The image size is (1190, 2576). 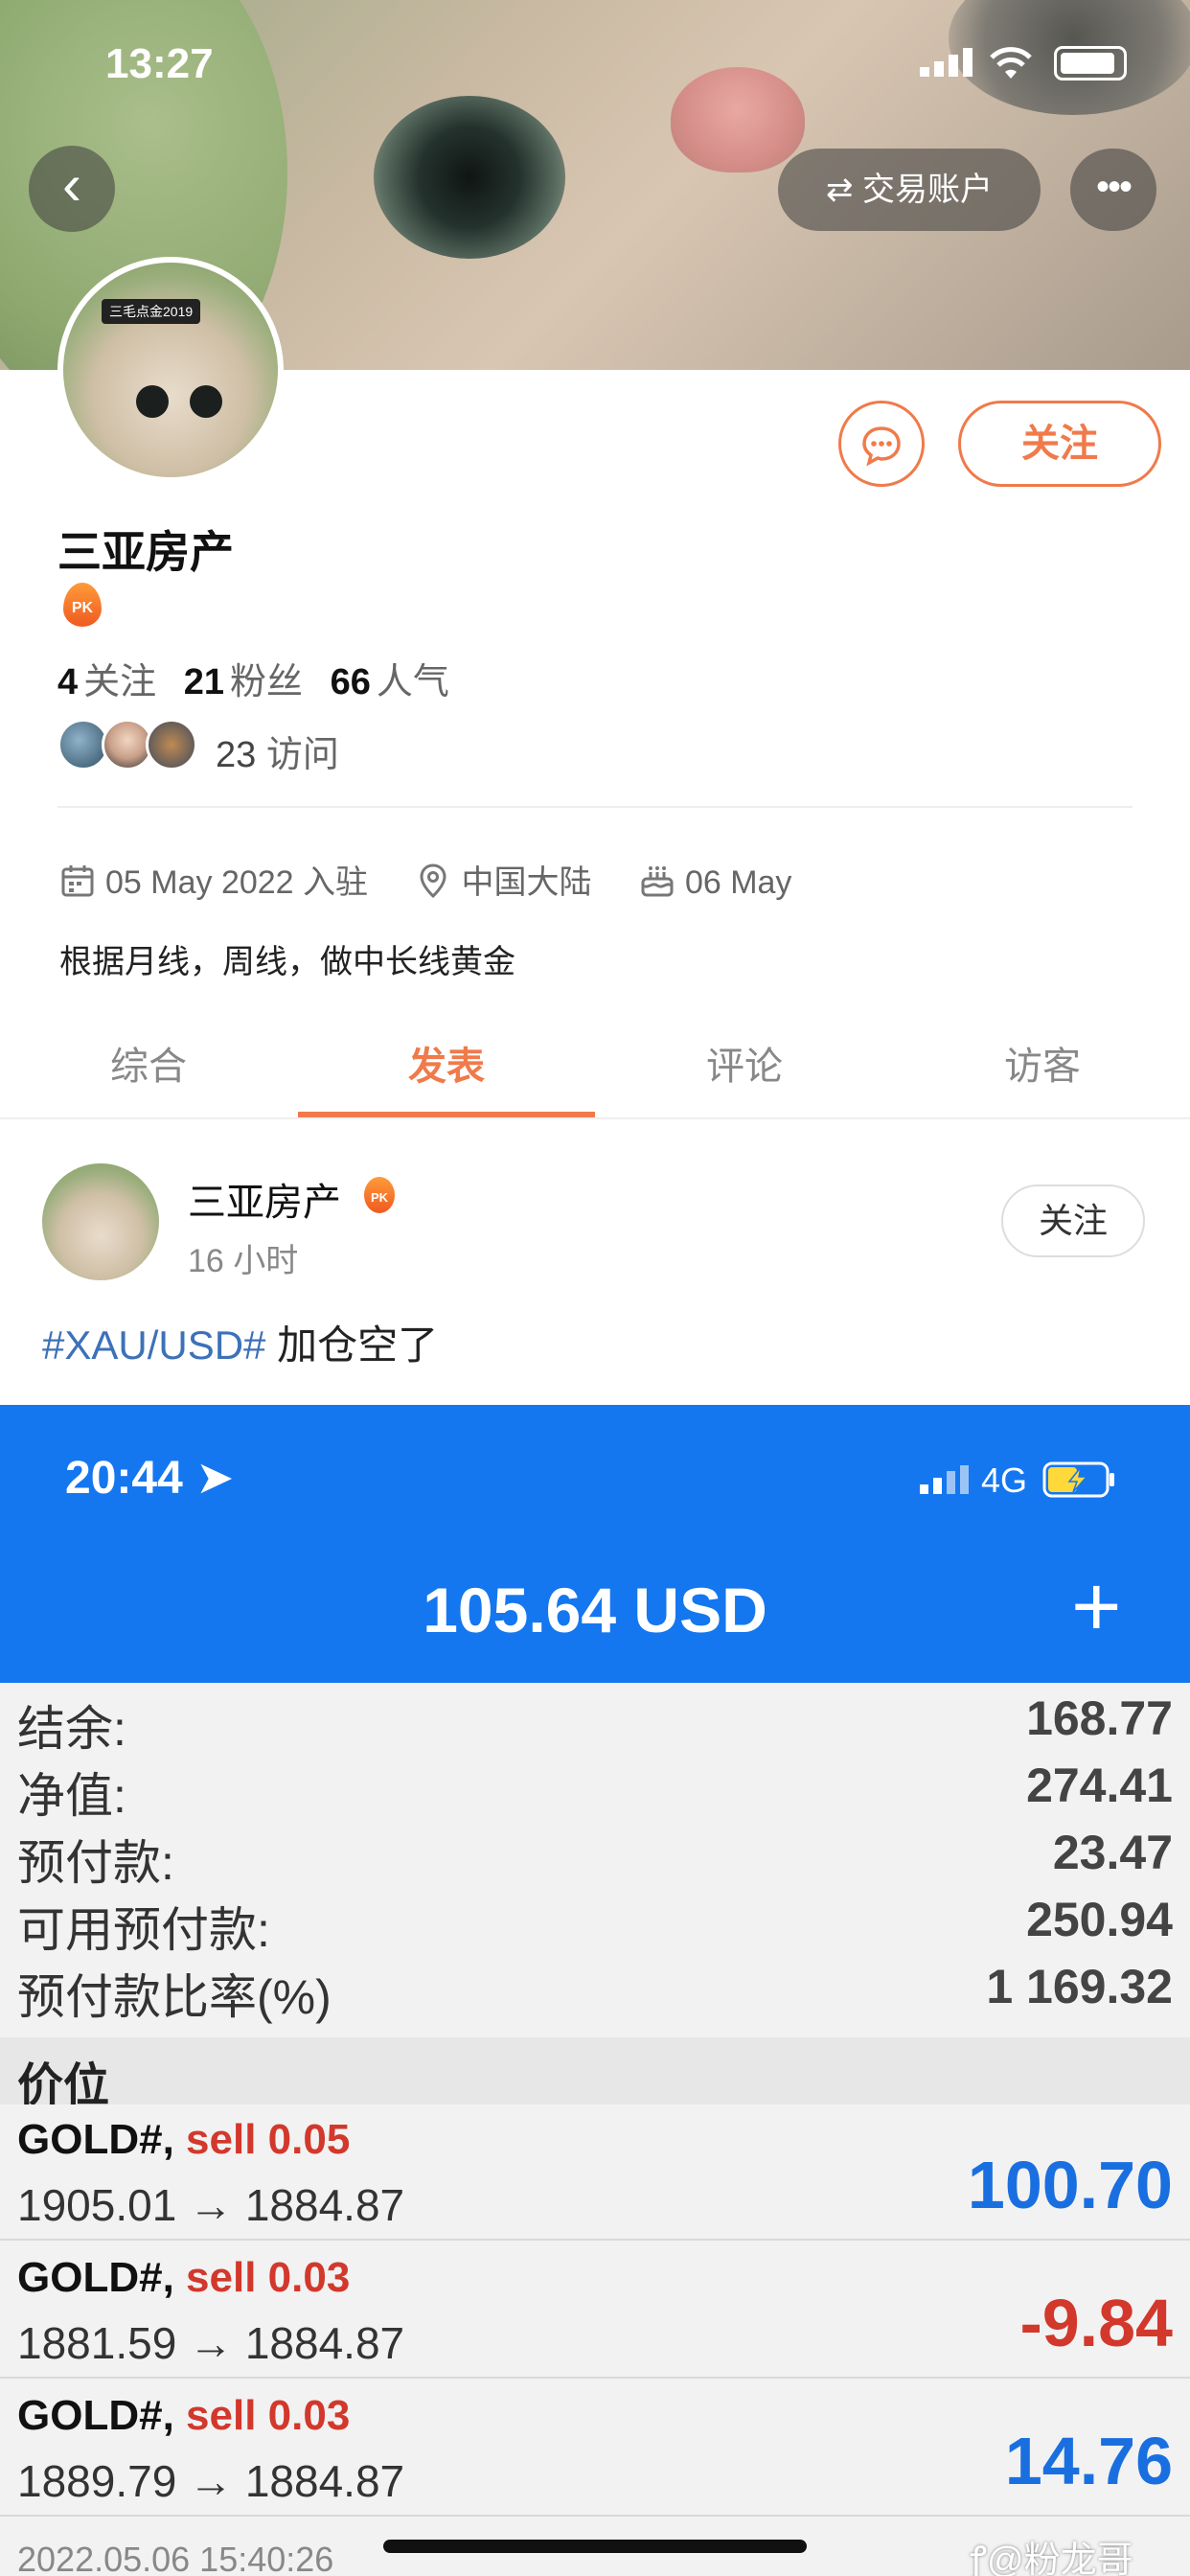 What do you see at coordinates (1079, 1986) in the screenshot?
I see `summary-value: 1 169.32` at bounding box center [1079, 1986].